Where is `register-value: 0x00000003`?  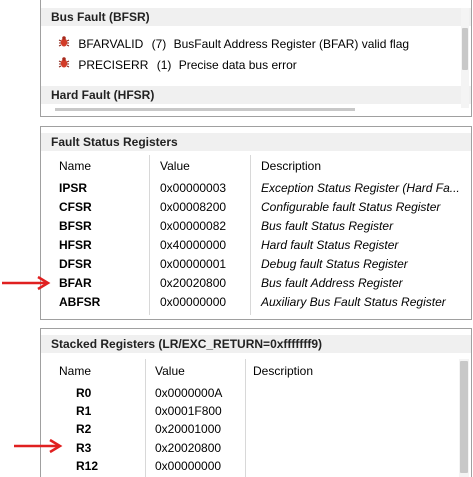
register-value: 0x00000003 is located at coordinates (193, 188).